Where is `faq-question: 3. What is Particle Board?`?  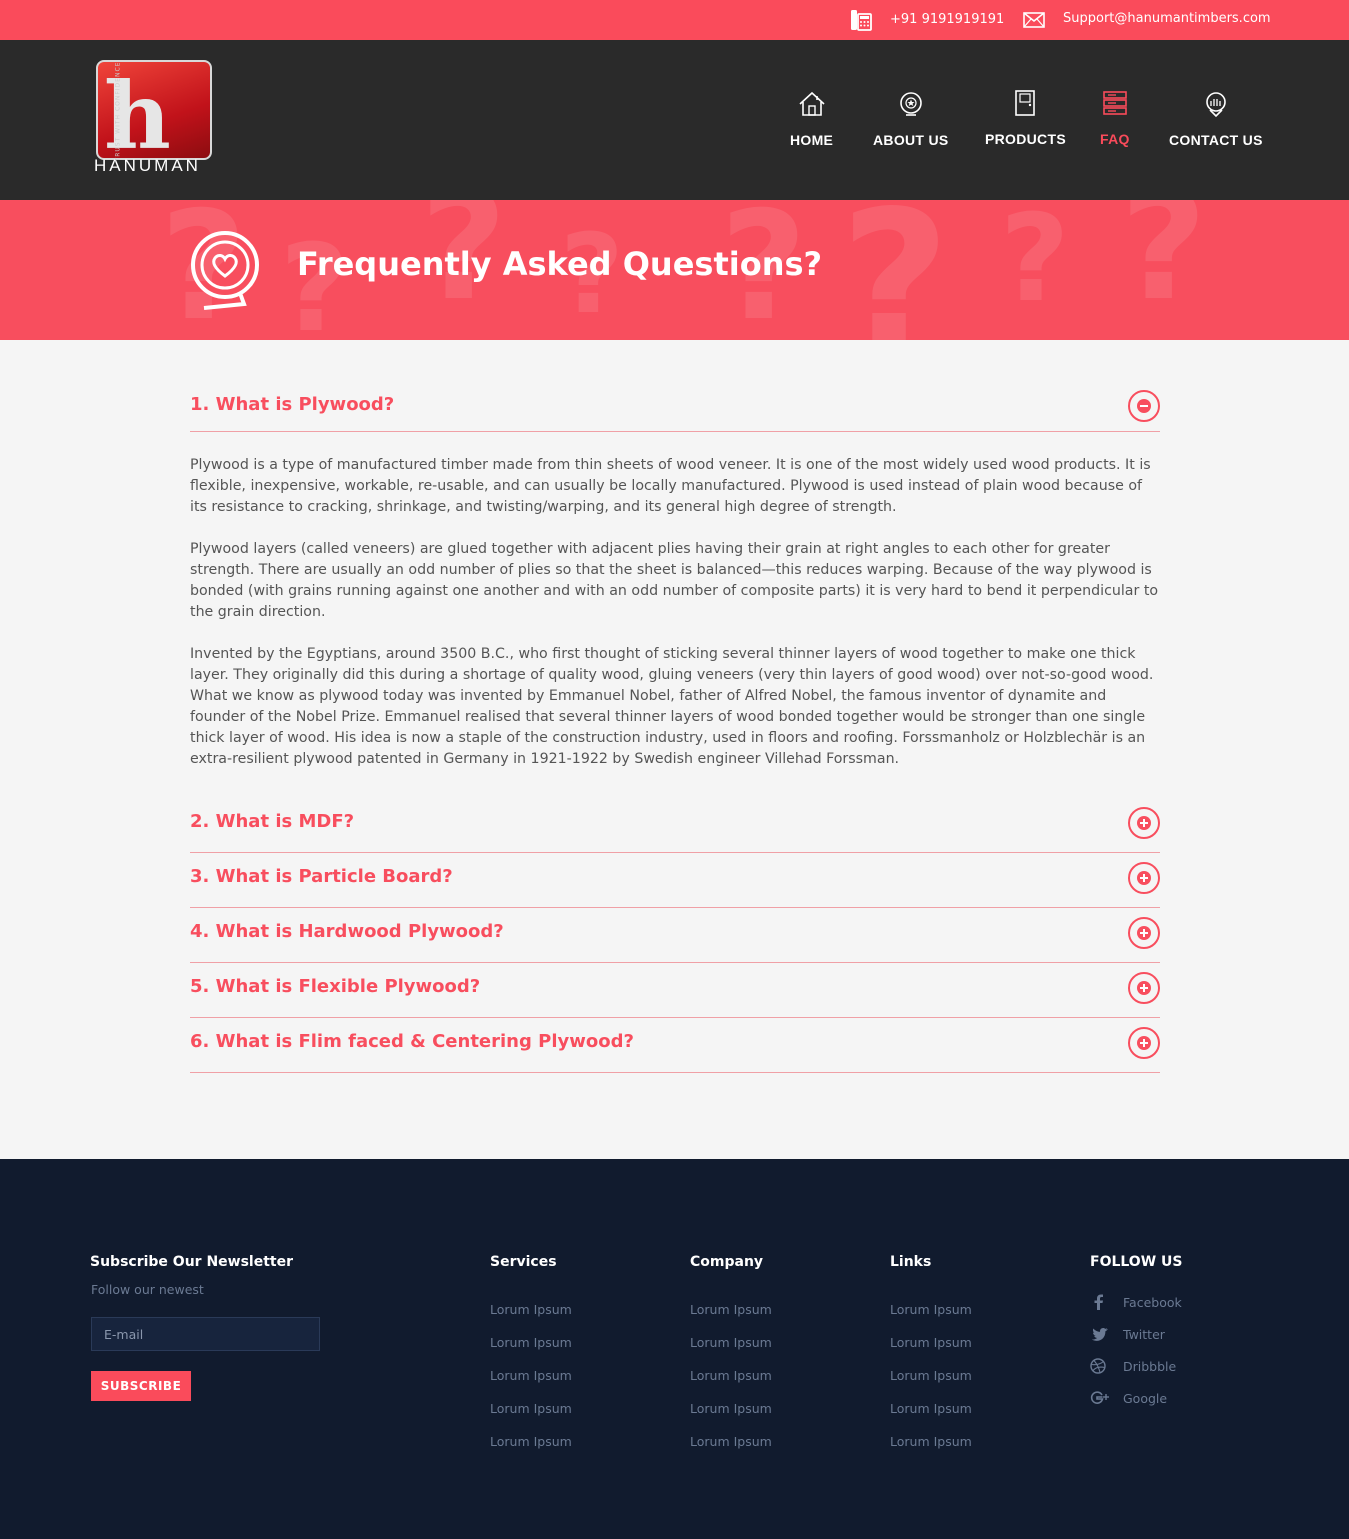 faq-question: 3. What is Particle Board? is located at coordinates (321, 876).